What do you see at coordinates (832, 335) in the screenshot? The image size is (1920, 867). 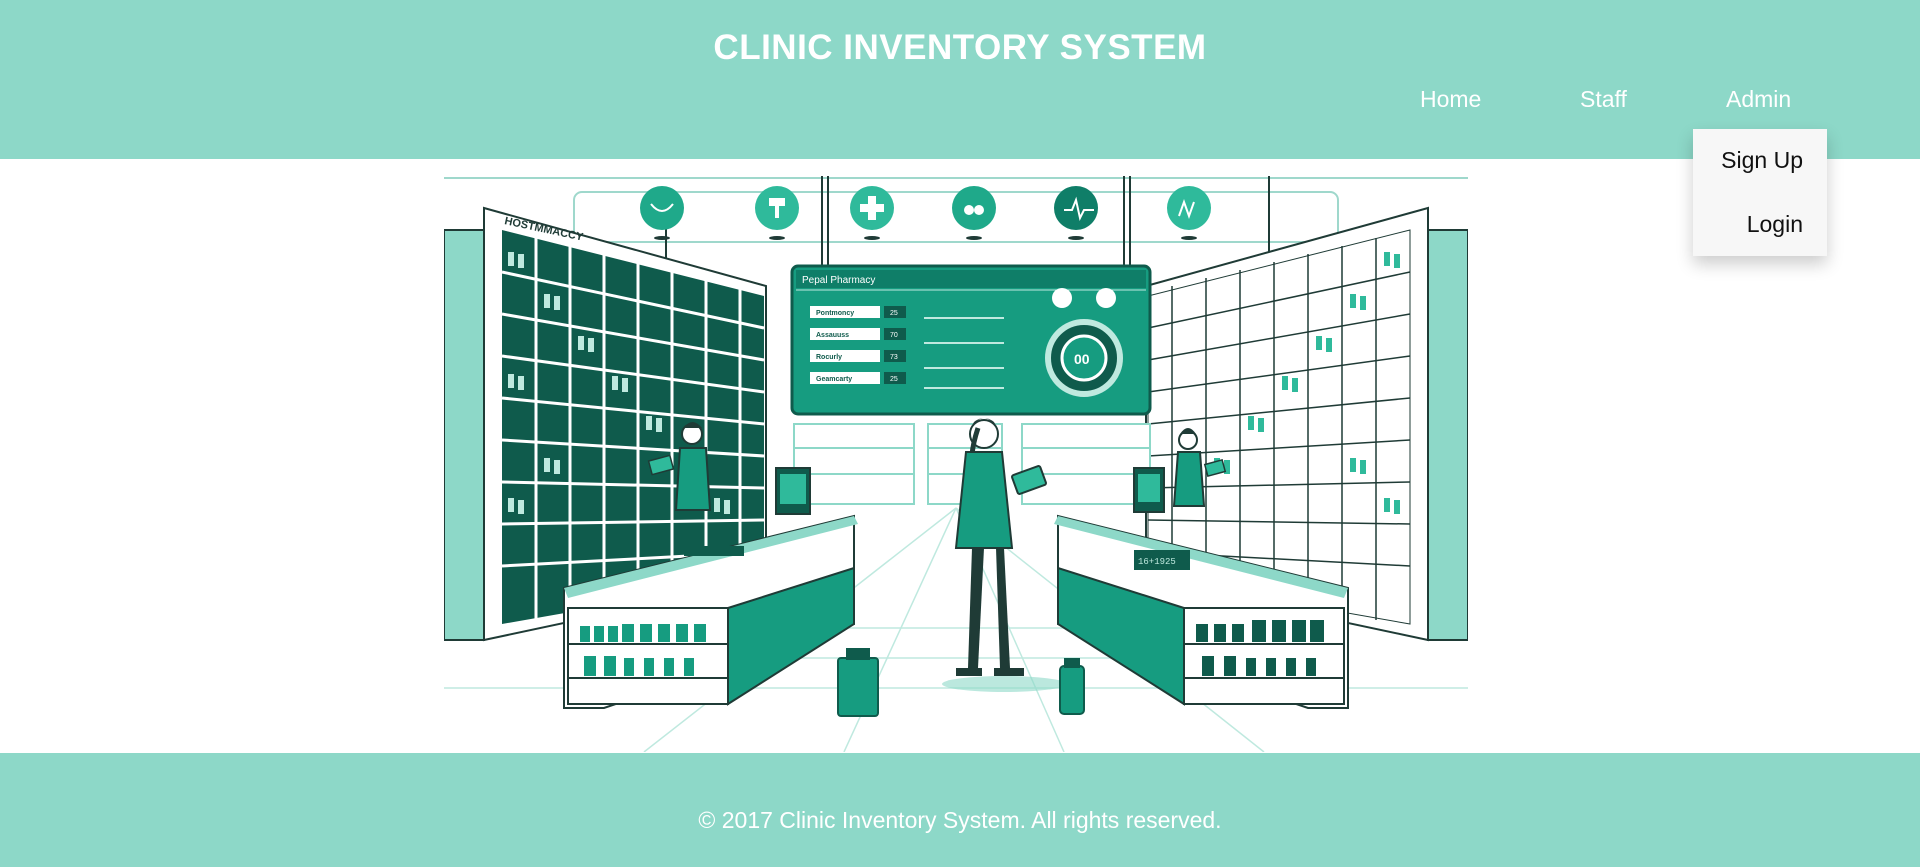 I see `screen-row-2: Assauuss` at bounding box center [832, 335].